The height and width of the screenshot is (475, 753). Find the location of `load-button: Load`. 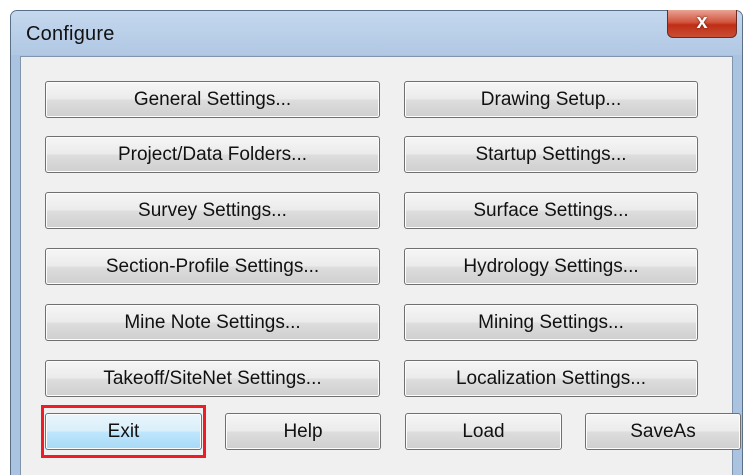

load-button: Load is located at coordinates (483, 431).